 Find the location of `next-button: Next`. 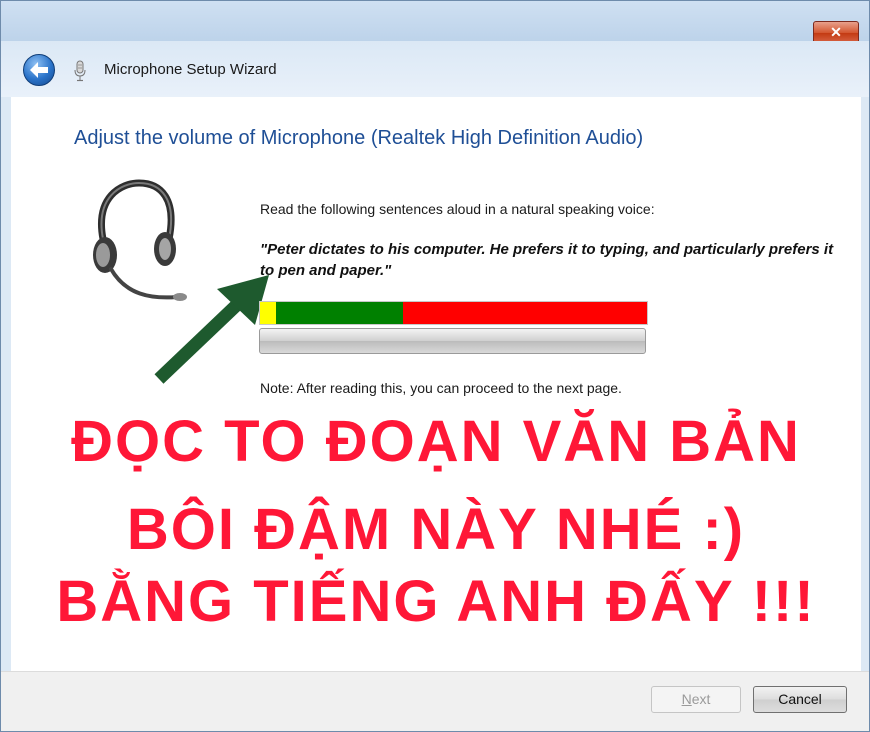

next-button: Next is located at coordinates (696, 699).